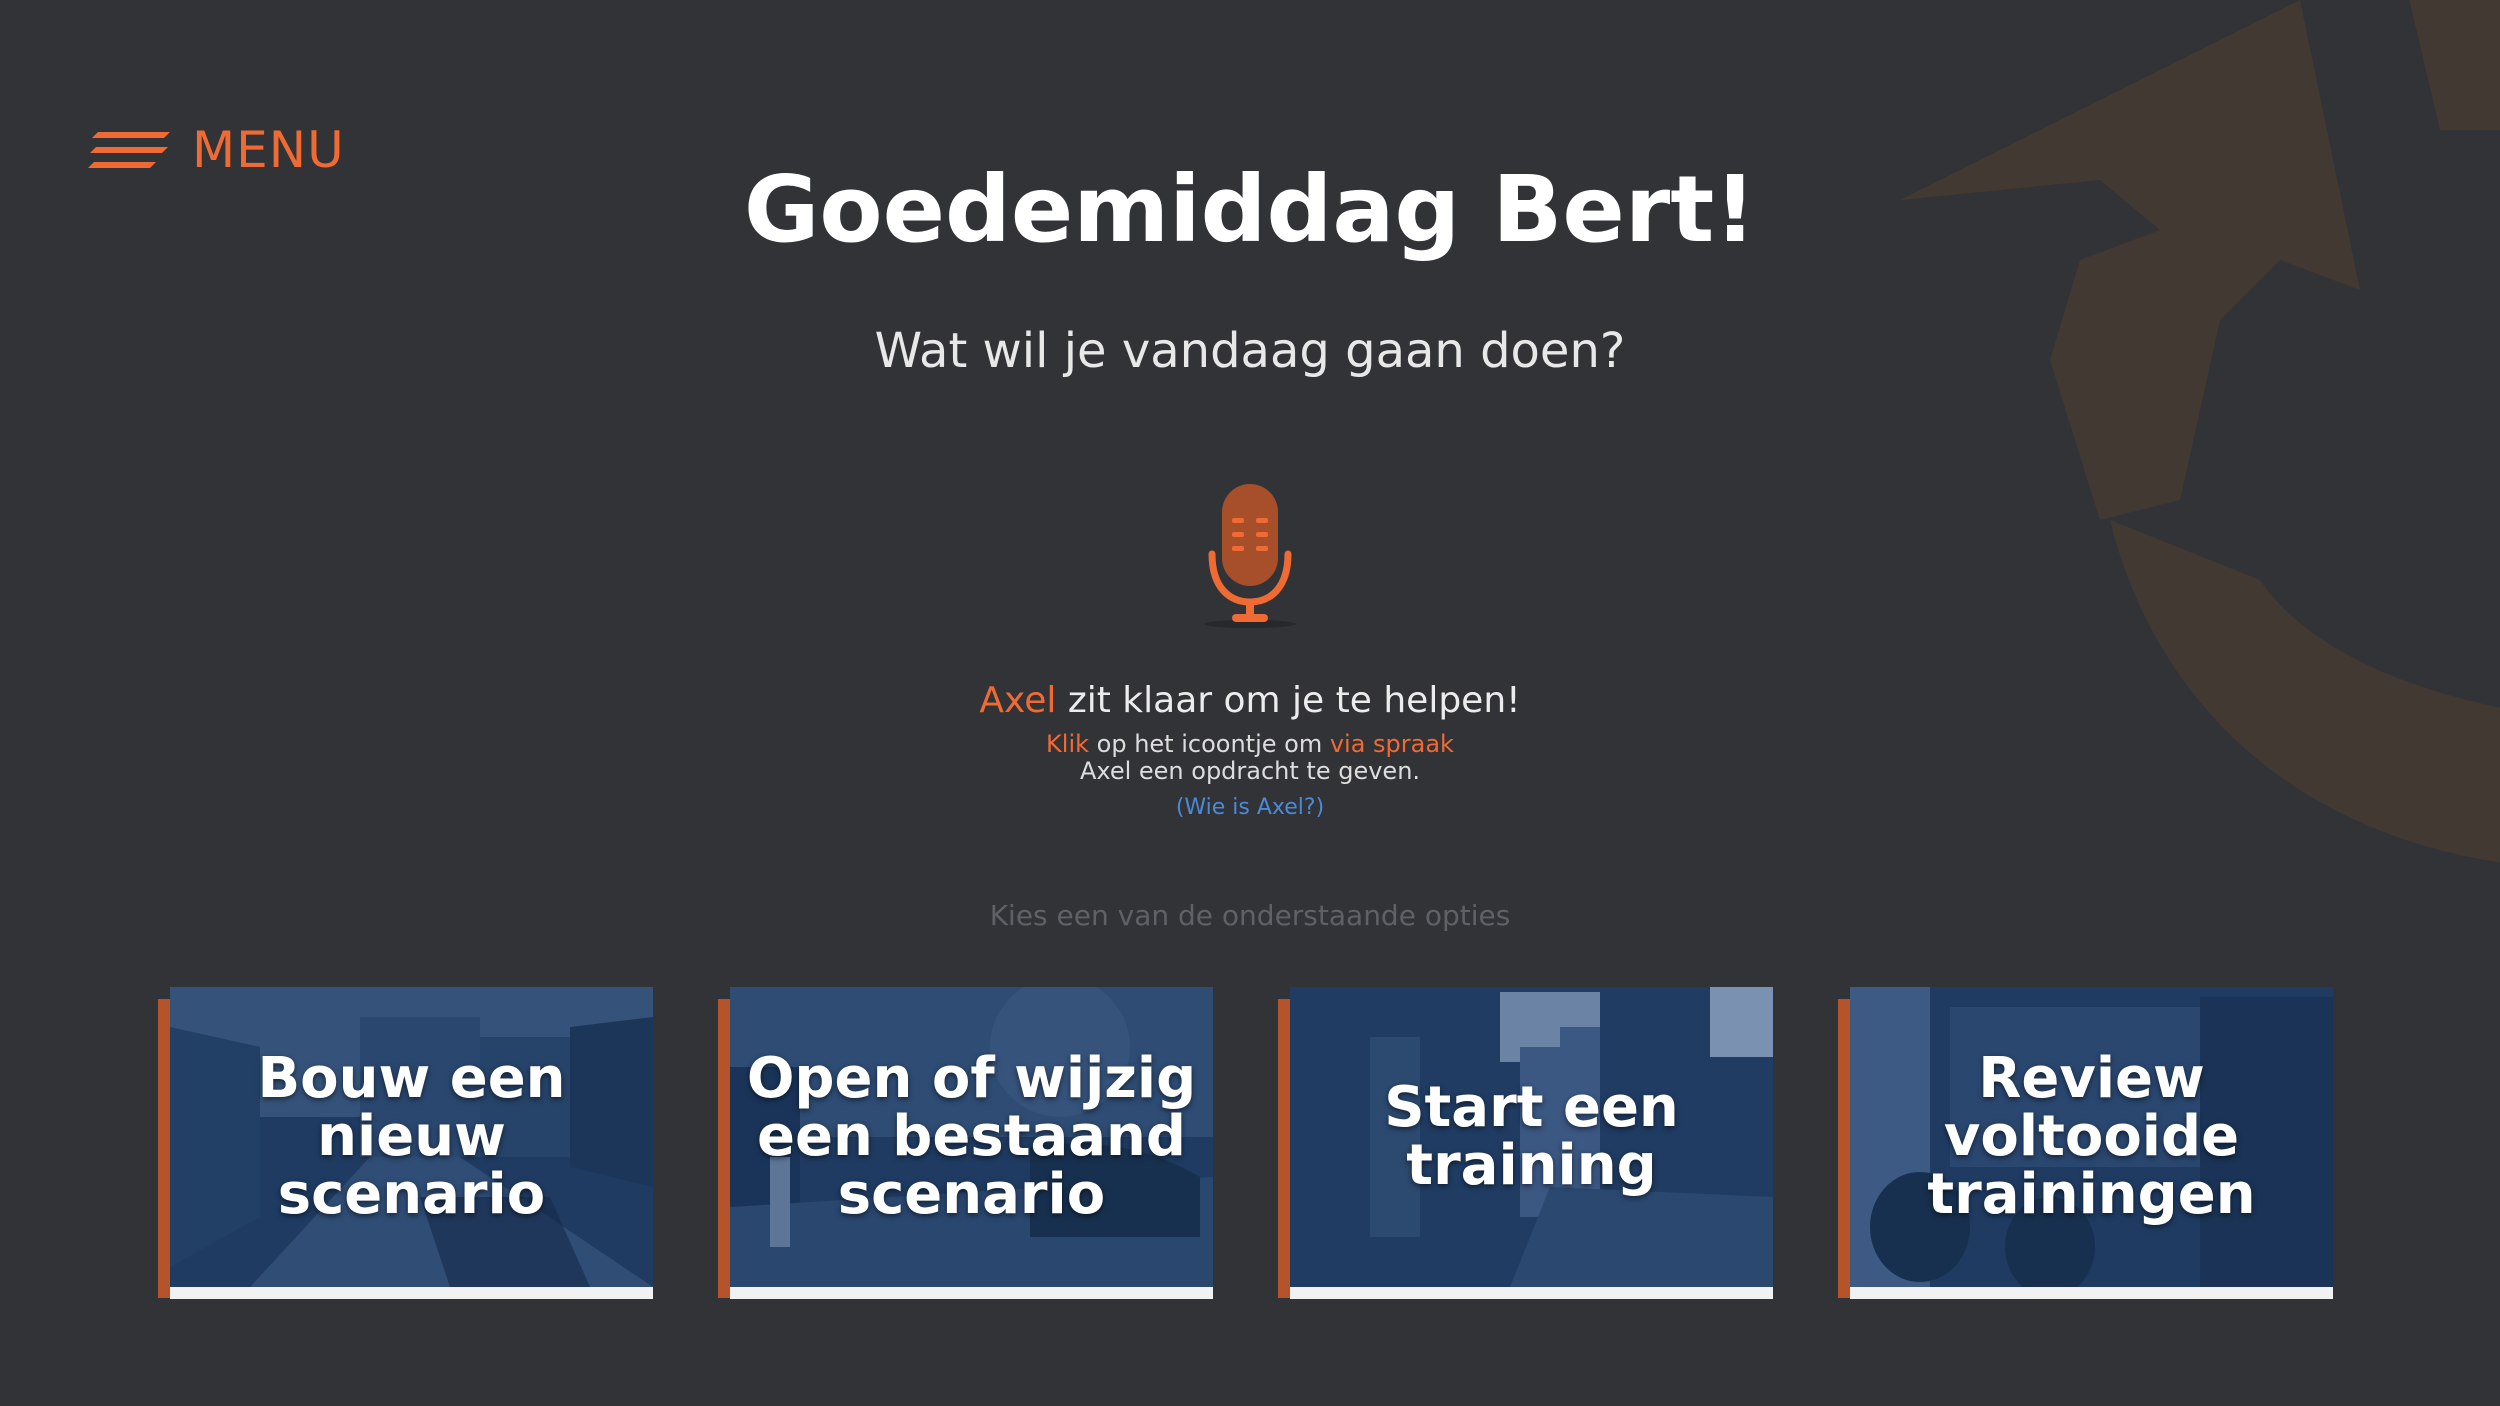 The width and height of the screenshot is (2500, 1406). I want to click on card-start-training: Start een training, so click(1525, 1143).